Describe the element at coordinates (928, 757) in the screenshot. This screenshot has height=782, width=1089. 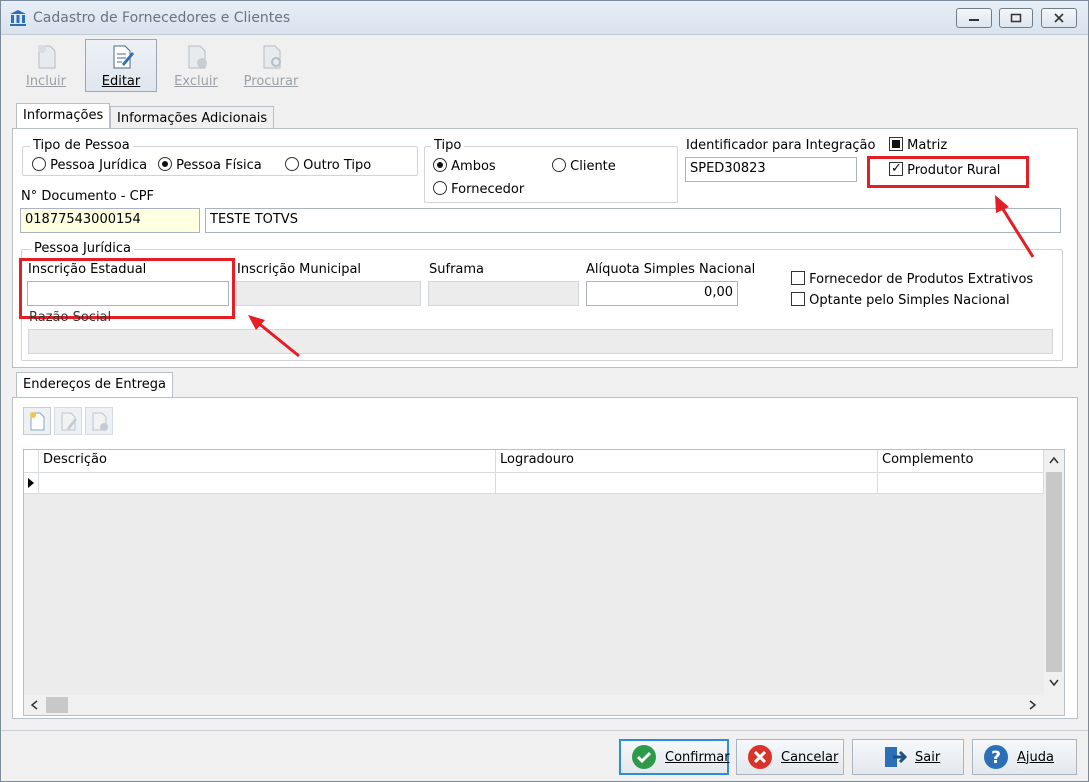
I see `sair-label: Sair` at that location.